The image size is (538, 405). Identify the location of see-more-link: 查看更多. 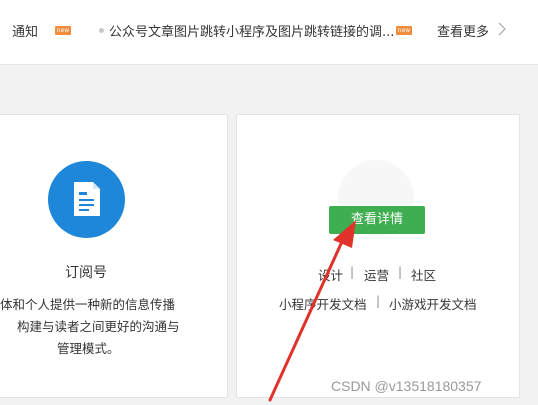
(463, 30).